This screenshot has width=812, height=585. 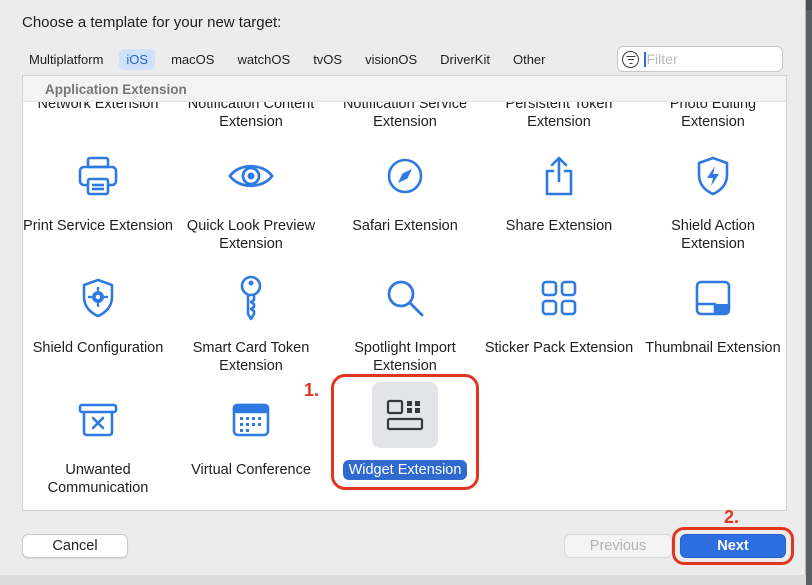 I want to click on template-smart-card-token-extension: Smart Card Token Extension, so click(x=251, y=323).